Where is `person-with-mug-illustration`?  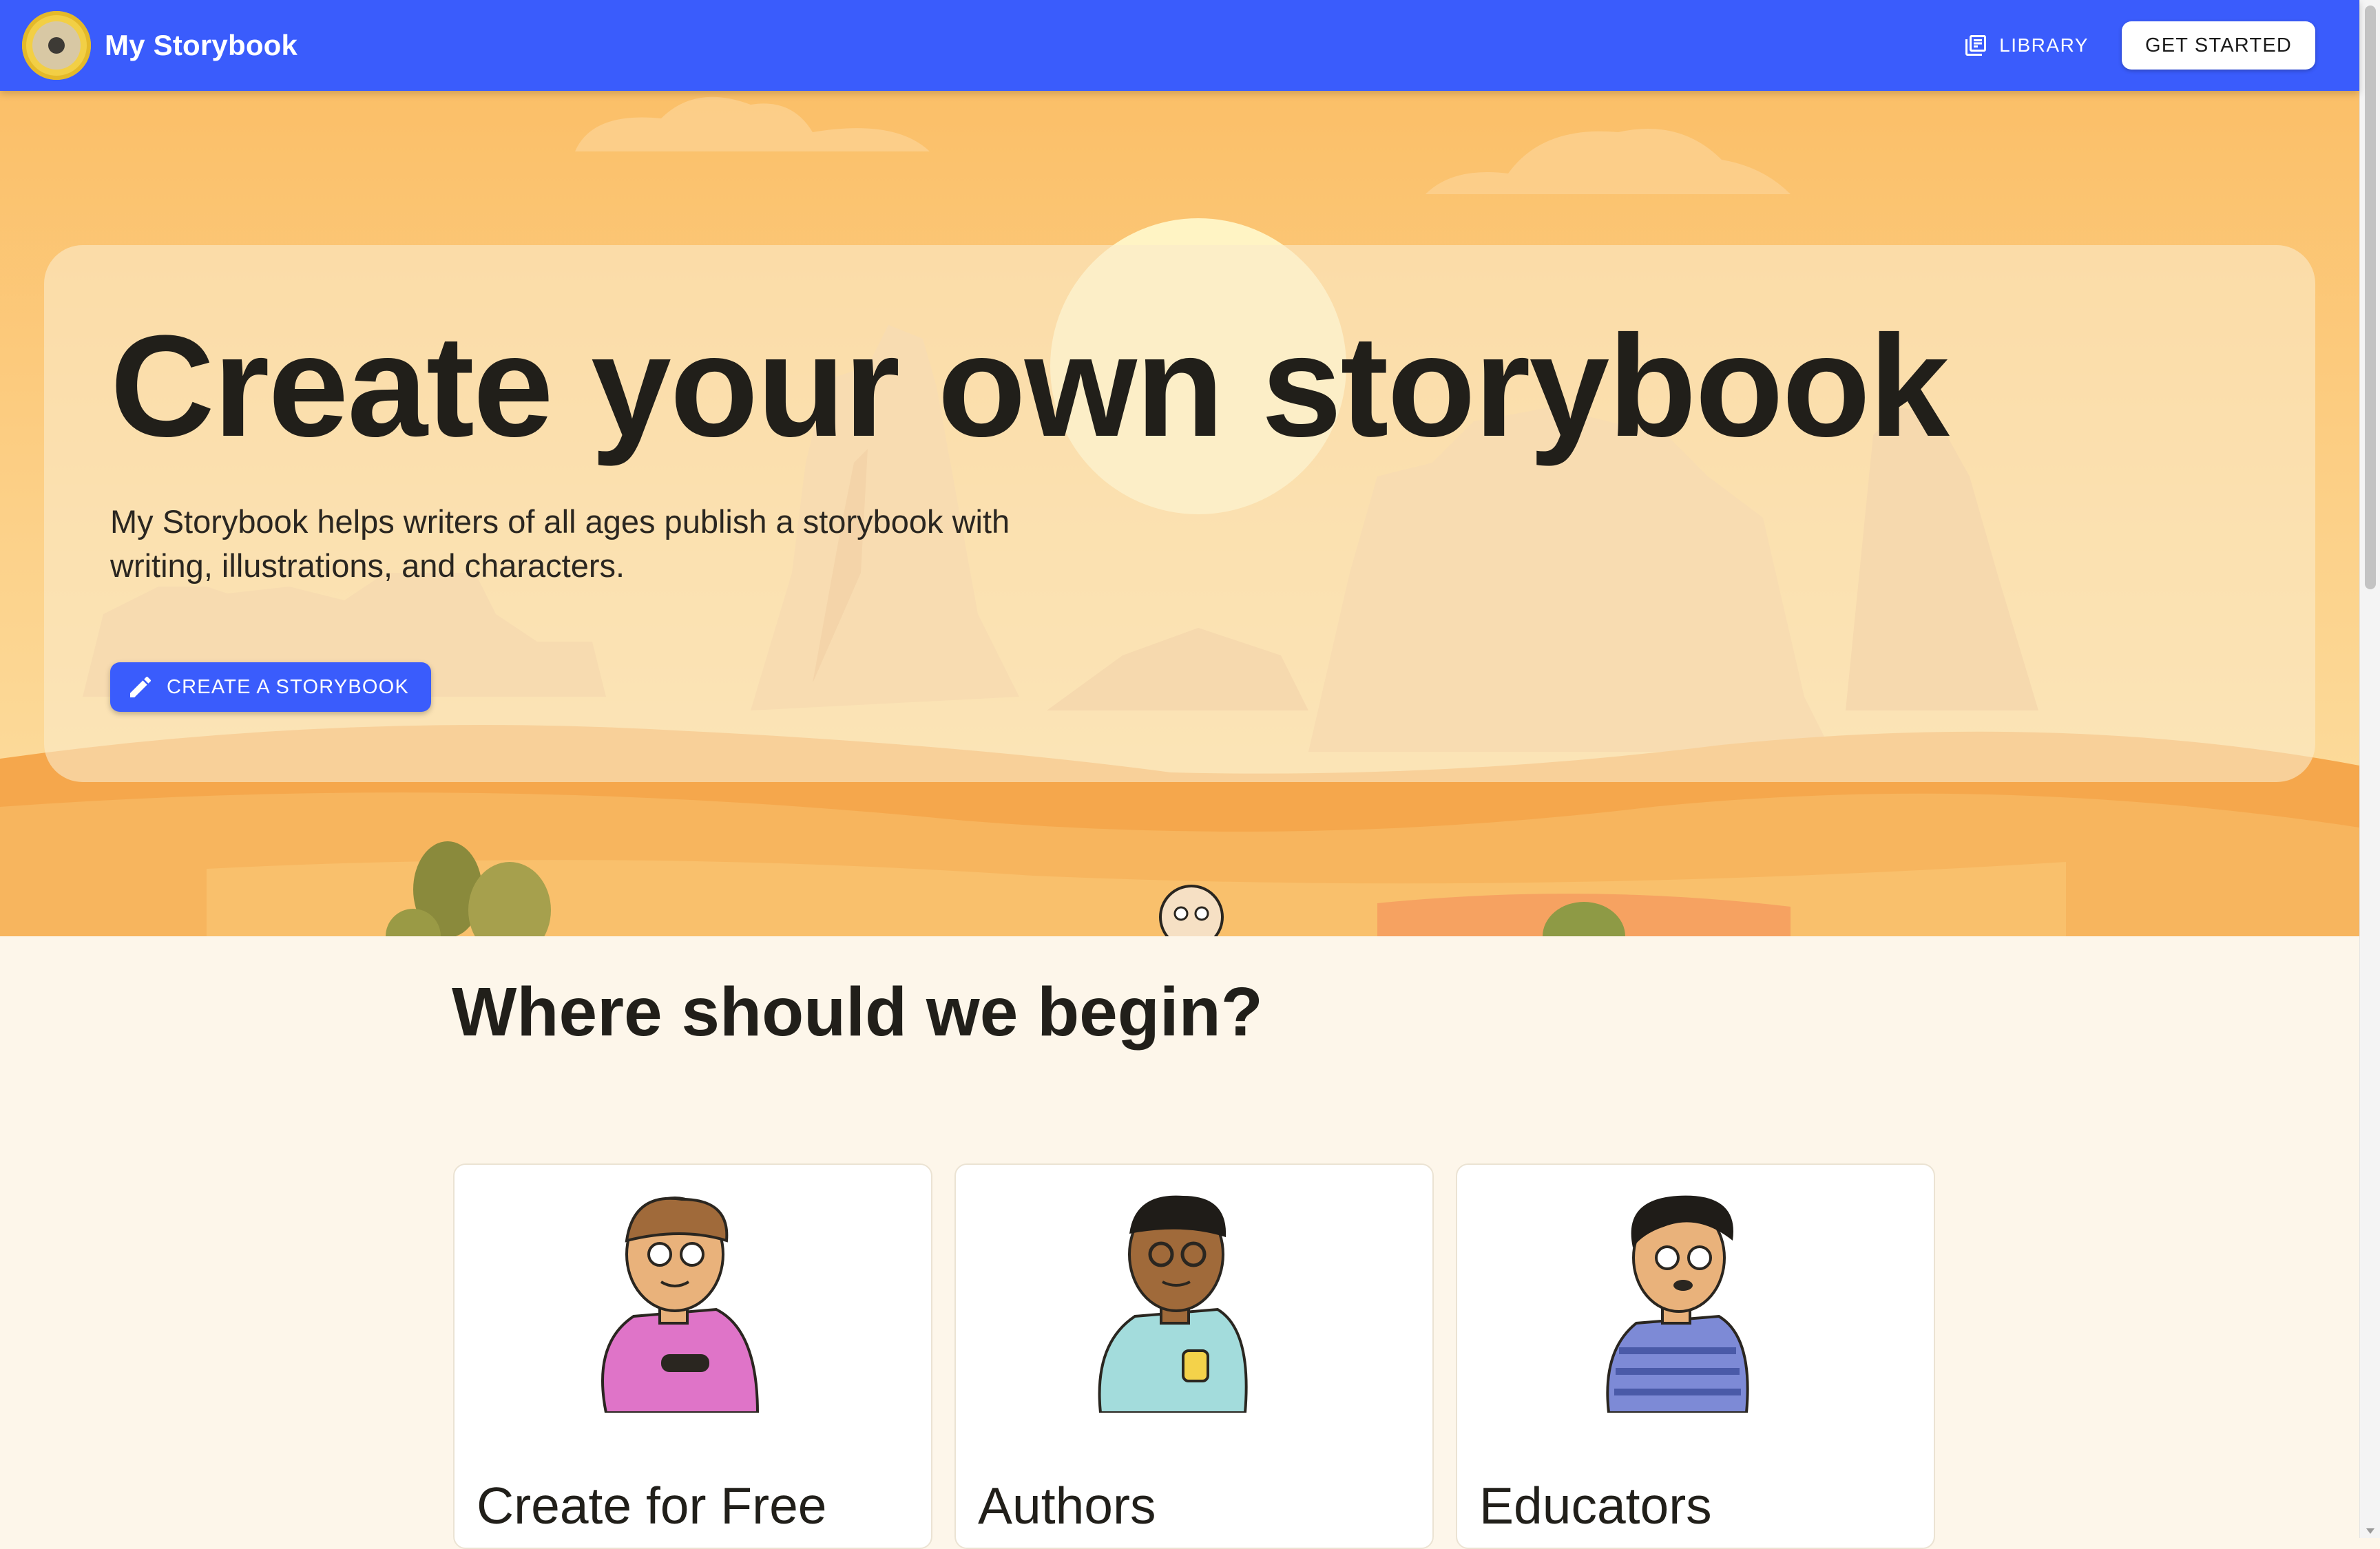
person-with-mug-illustration is located at coordinates (1173, 1304).